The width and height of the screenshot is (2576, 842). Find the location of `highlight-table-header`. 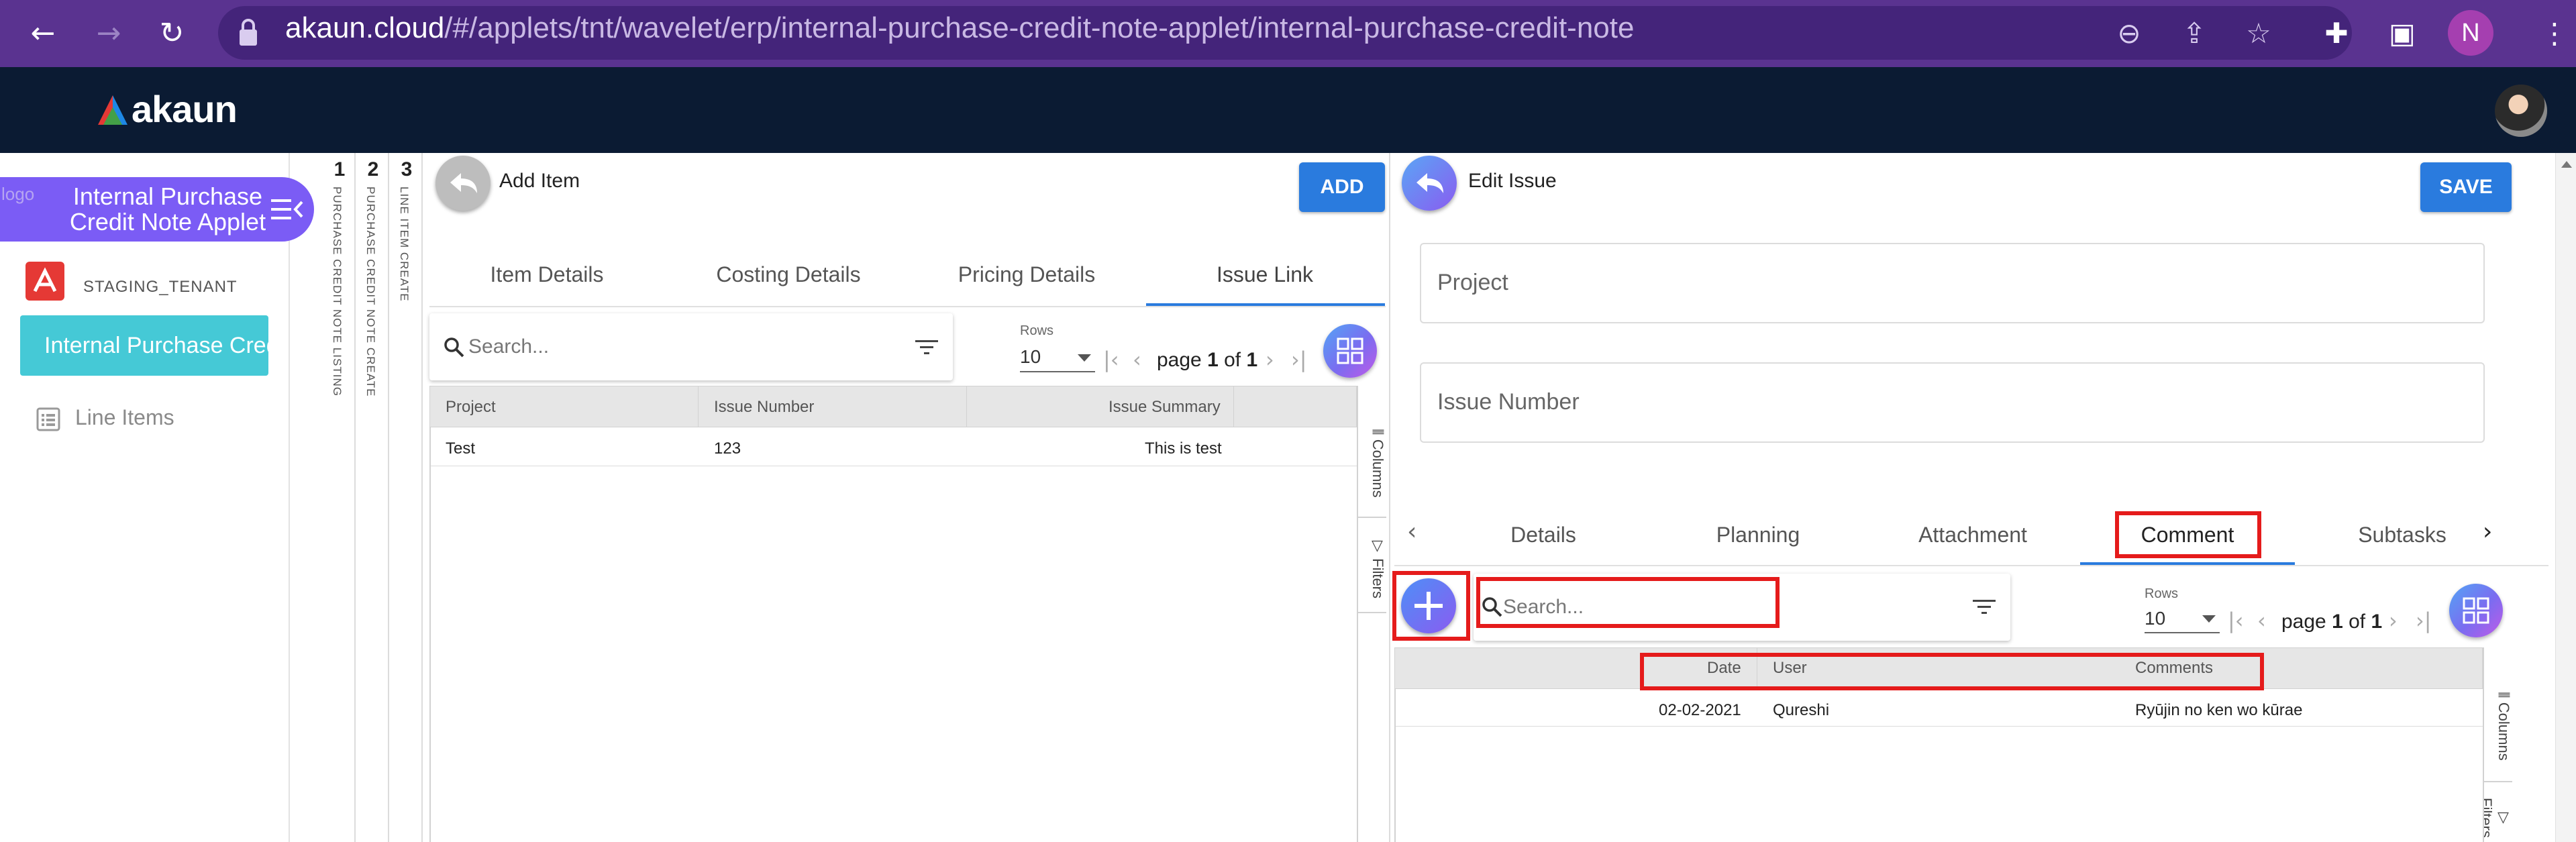

highlight-table-header is located at coordinates (1952, 671).